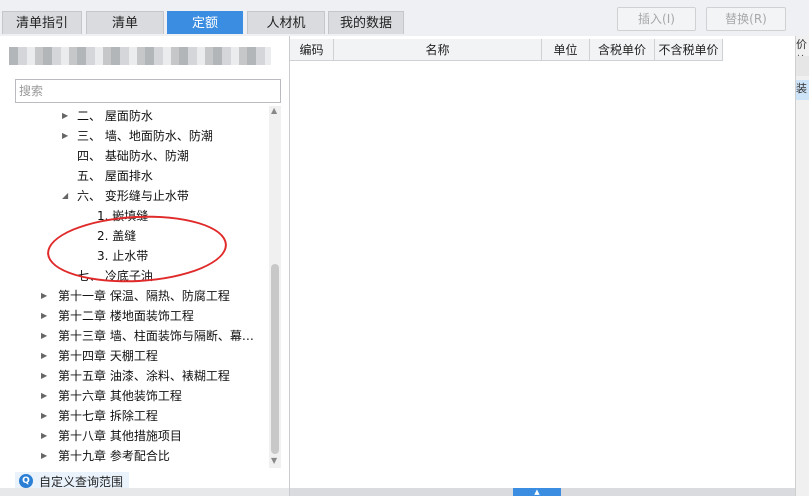 The height and width of the screenshot is (496, 809). What do you see at coordinates (537, 492) in the screenshot?
I see `splitter-handle-icon: ▲` at bounding box center [537, 492].